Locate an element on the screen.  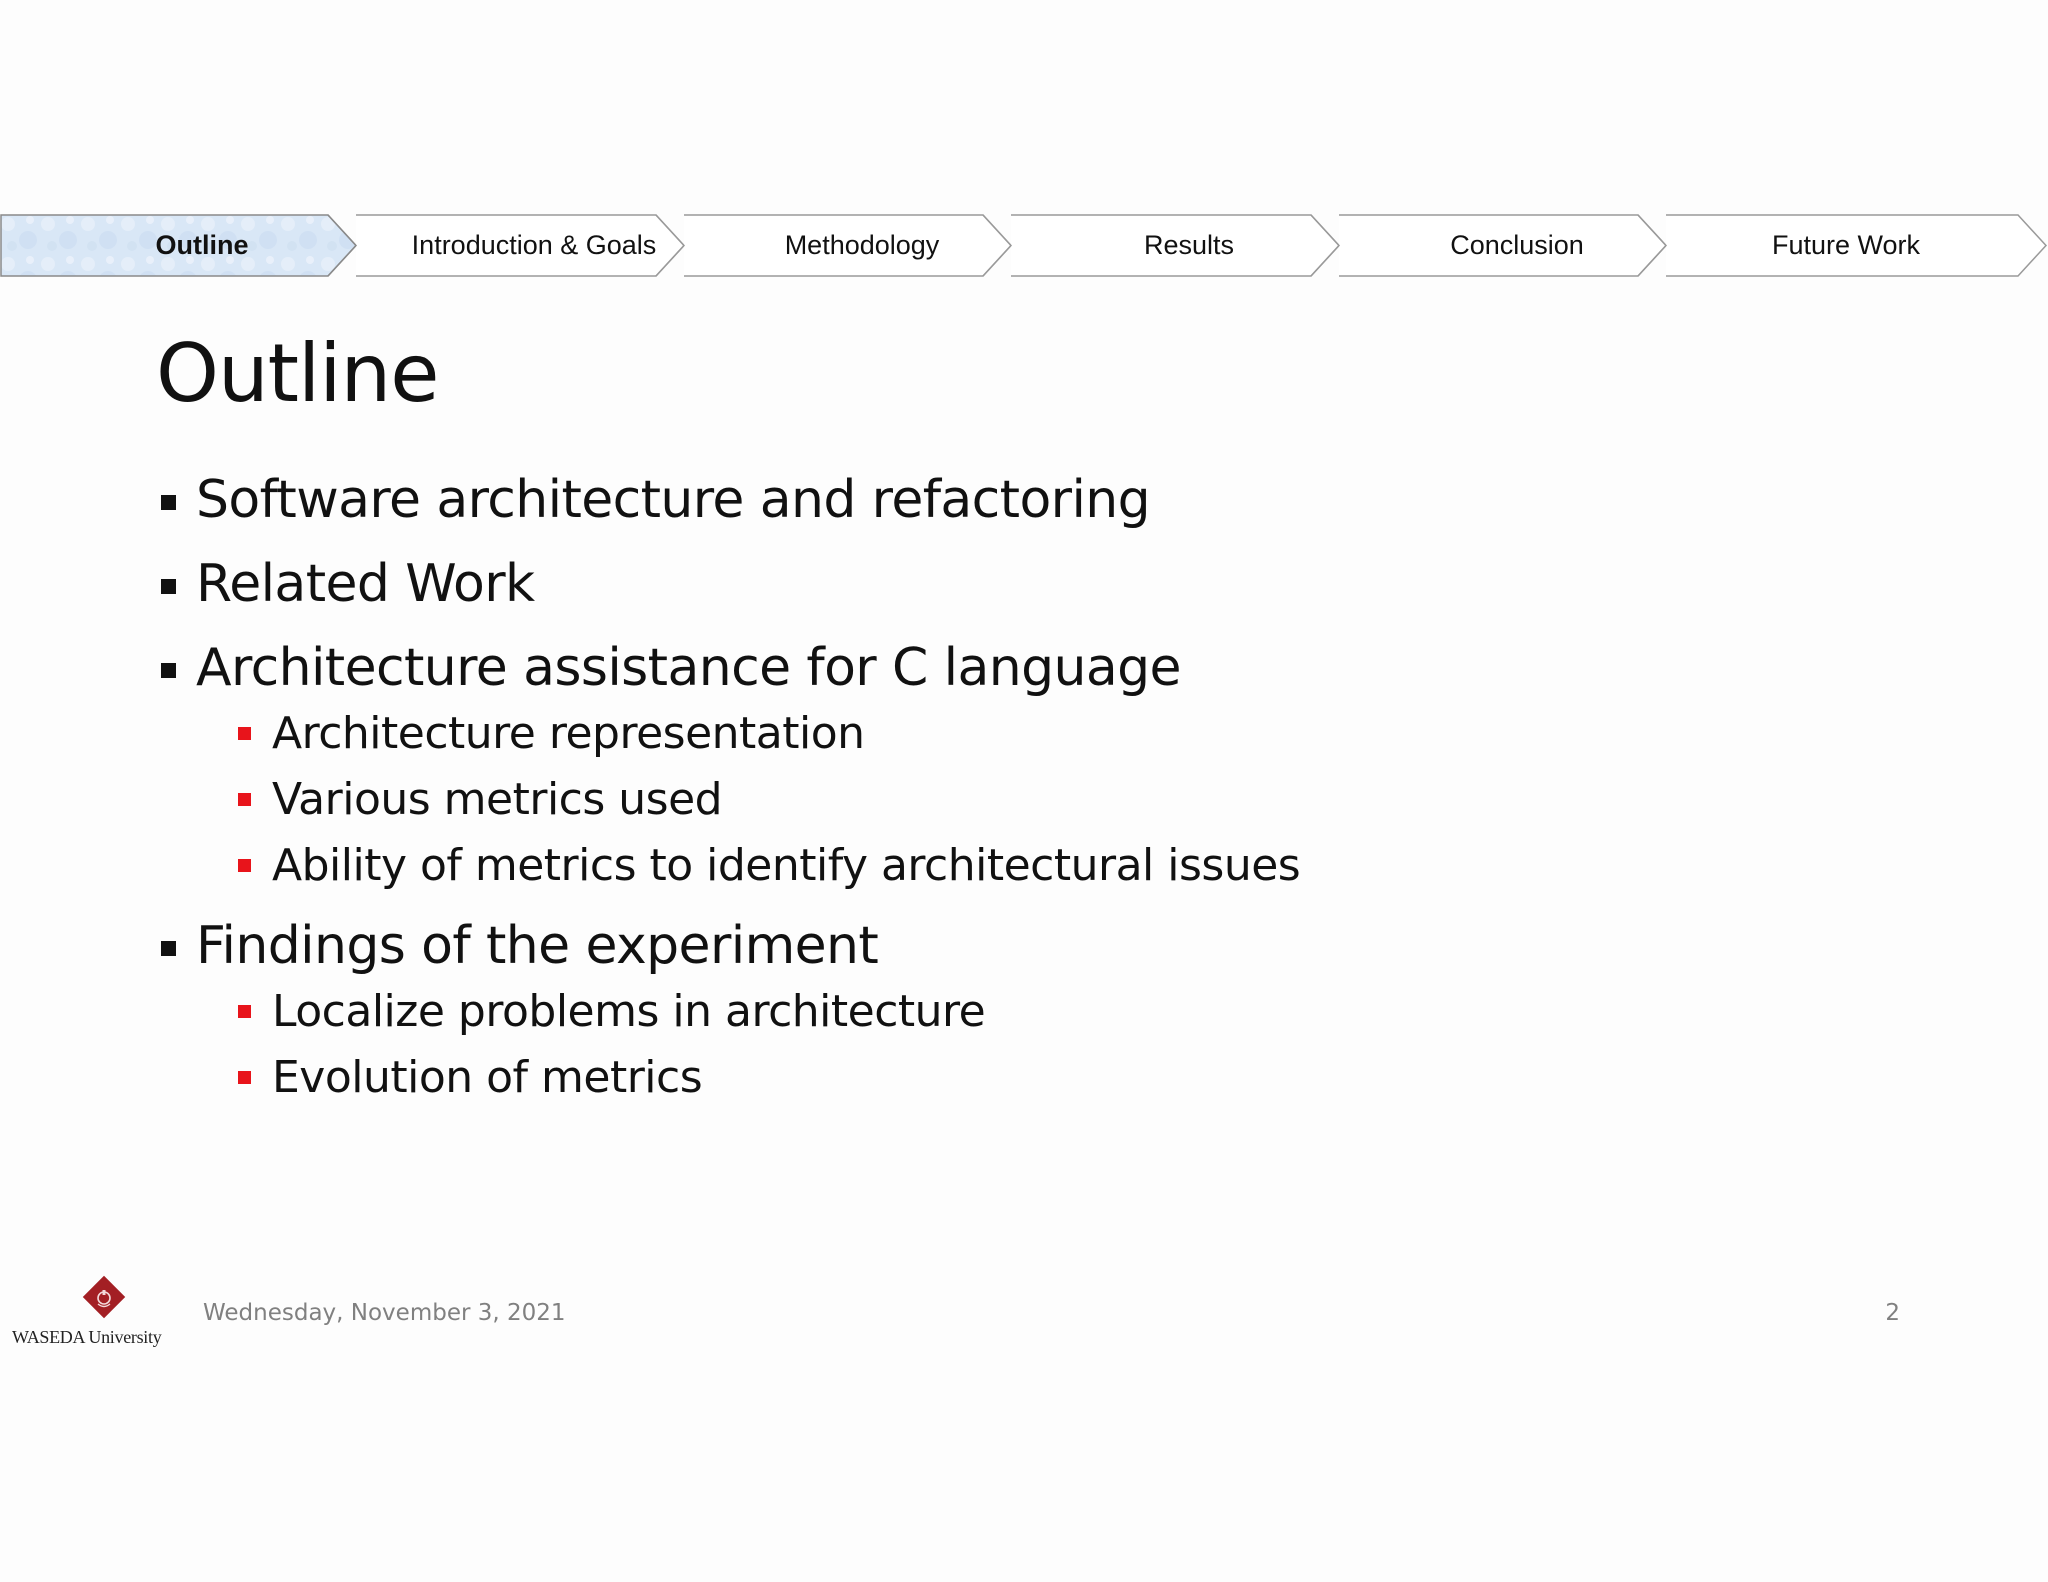
sub-bullet-text: Various metrics used is located at coordinates (497, 799).